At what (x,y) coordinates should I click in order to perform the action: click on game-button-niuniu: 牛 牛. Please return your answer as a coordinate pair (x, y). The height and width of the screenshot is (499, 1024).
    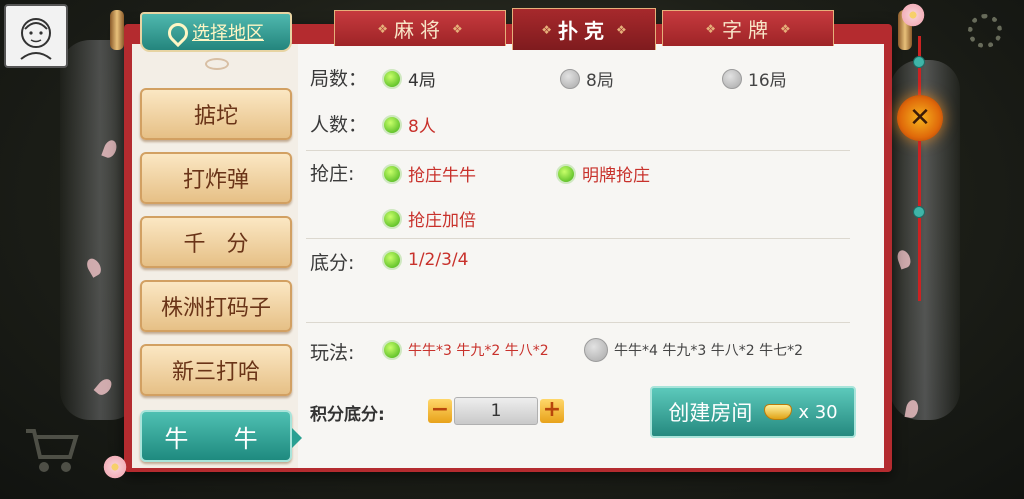
    Looking at the image, I should click on (221, 436).